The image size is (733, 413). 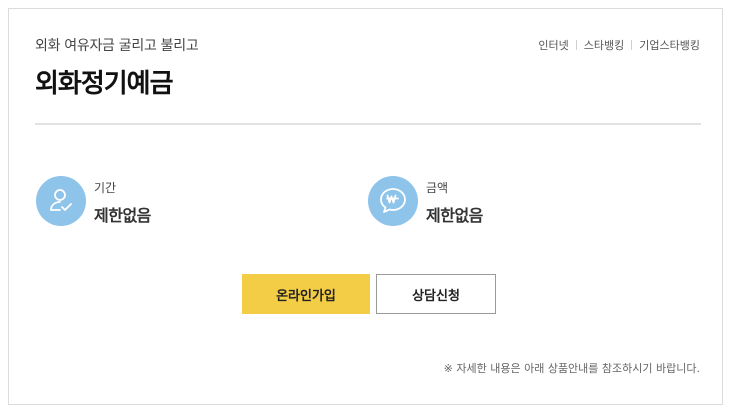 What do you see at coordinates (93, 200) in the screenshot?
I see `period-info: 기간 제한없음` at bounding box center [93, 200].